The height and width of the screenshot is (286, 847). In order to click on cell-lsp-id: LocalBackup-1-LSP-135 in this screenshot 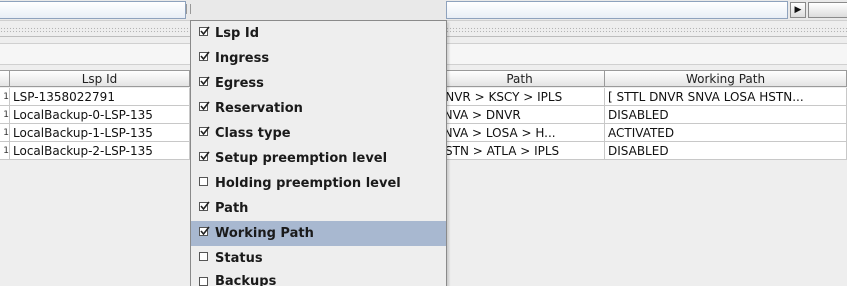, I will do `click(100, 133)`.